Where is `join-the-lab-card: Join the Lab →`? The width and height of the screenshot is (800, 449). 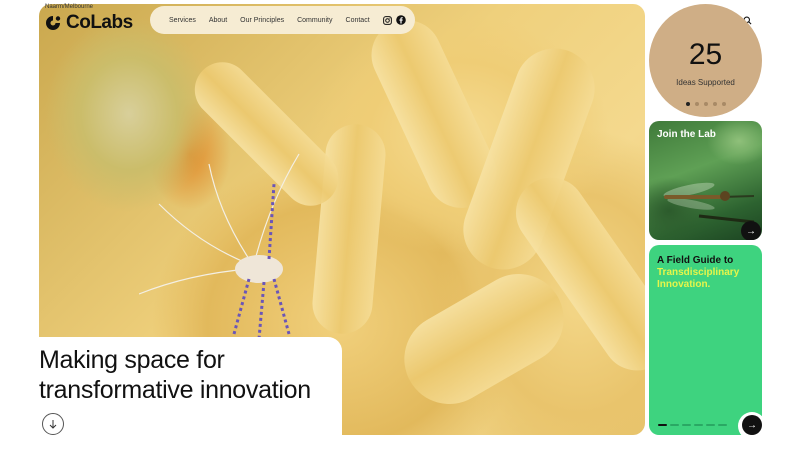
join-the-lab-card: Join the Lab → is located at coordinates (705, 180).